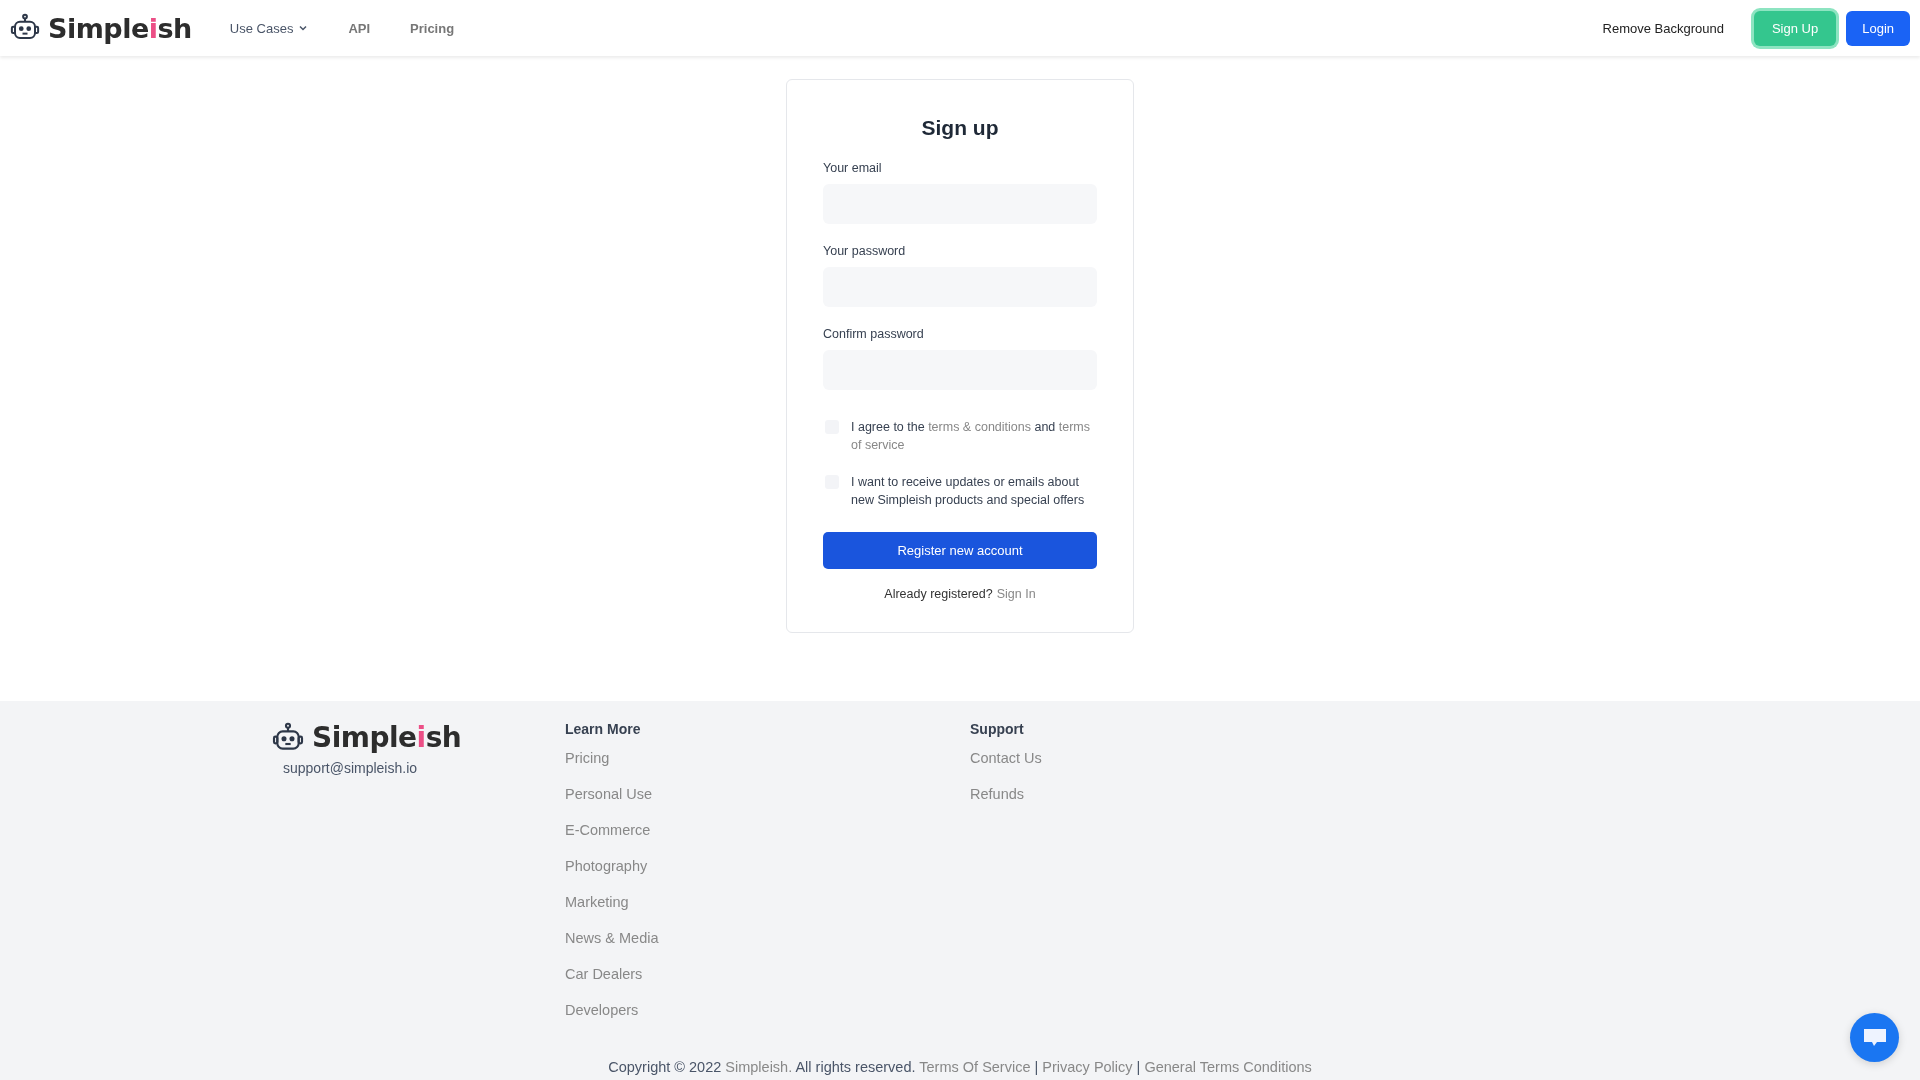 This screenshot has width=1920, height=1080. Describe the element at coordinates (960, 128) in the screenshot. I see `form-title: Sign up` at that location.